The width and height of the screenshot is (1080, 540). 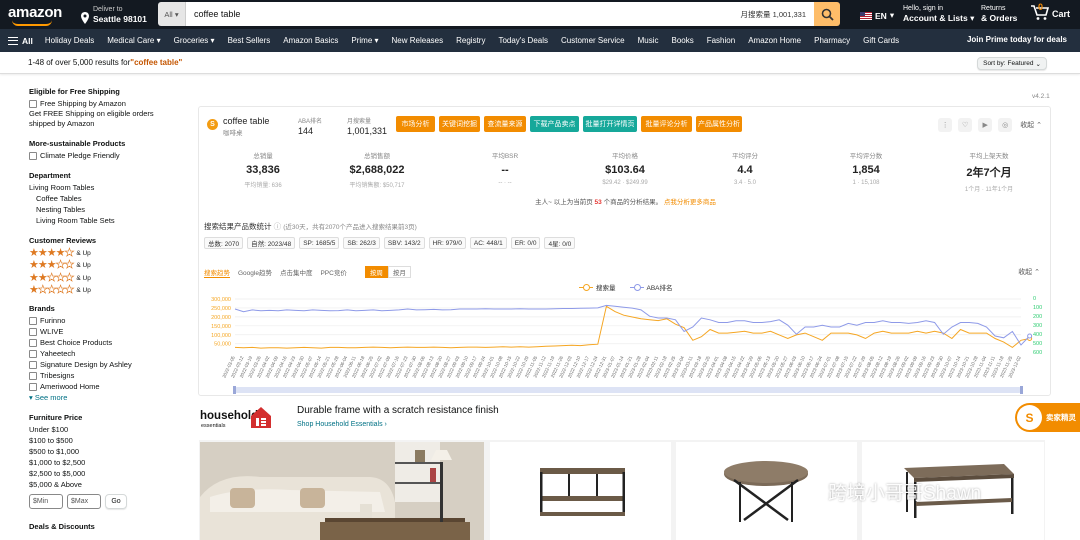 I want to click on nav-item: Medical Care ▾, so click(x=133, y=40).